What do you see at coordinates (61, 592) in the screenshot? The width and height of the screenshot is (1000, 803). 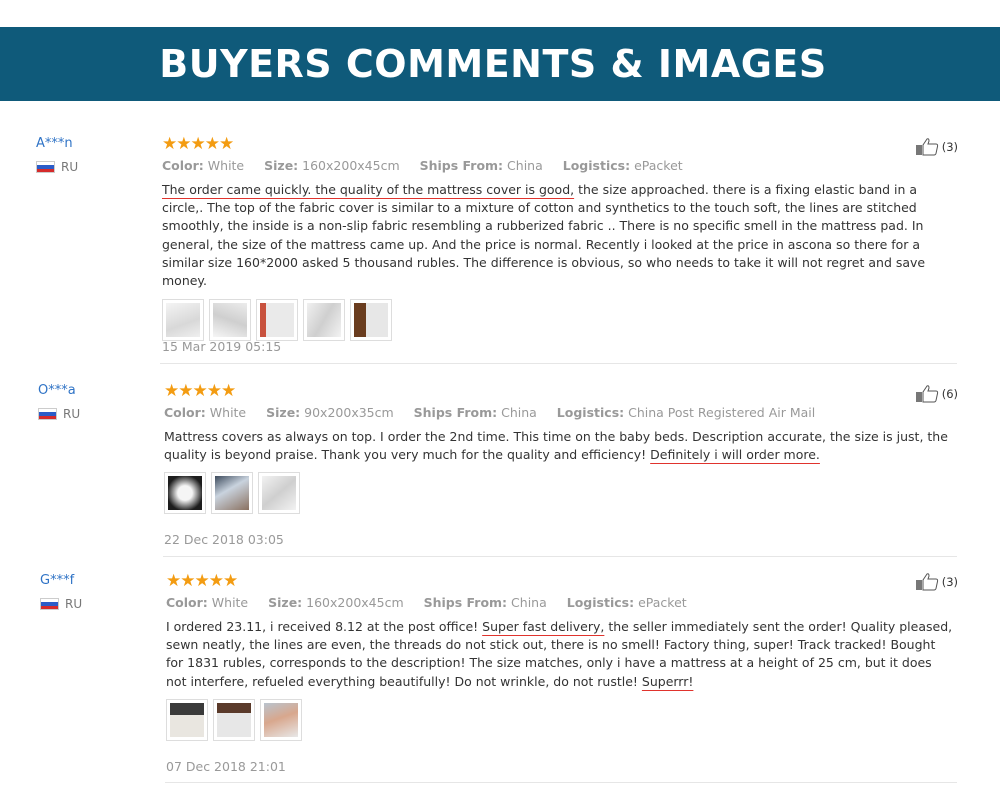 I see `reviewer-info: G***f RU` at bounding box center [61, 592].